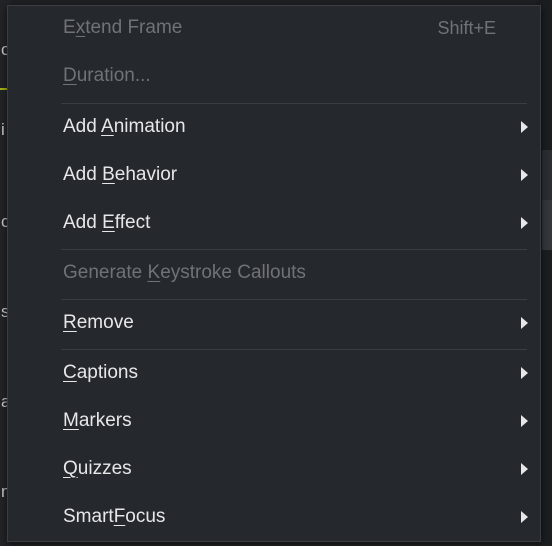  Describe the element at coordinates (107, 222) in the screenshot. I see `menu-item-label: Add Effect` at that location.